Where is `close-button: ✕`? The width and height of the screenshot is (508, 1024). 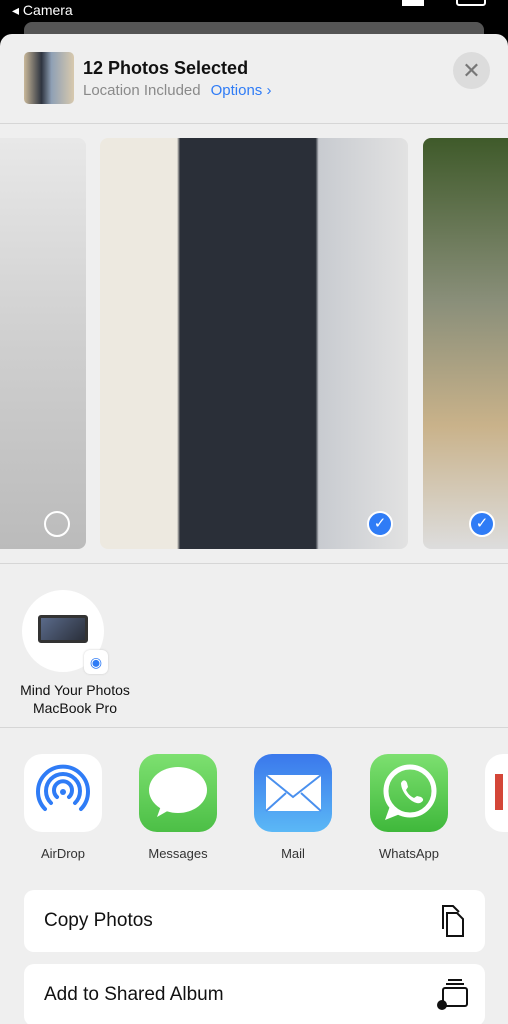
close-button: ✕ is located at coordinates (471, 70).